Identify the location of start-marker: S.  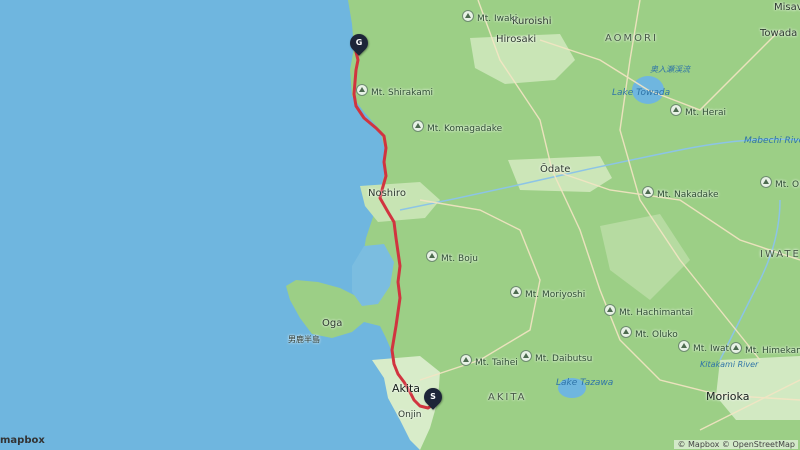
(433, 397).